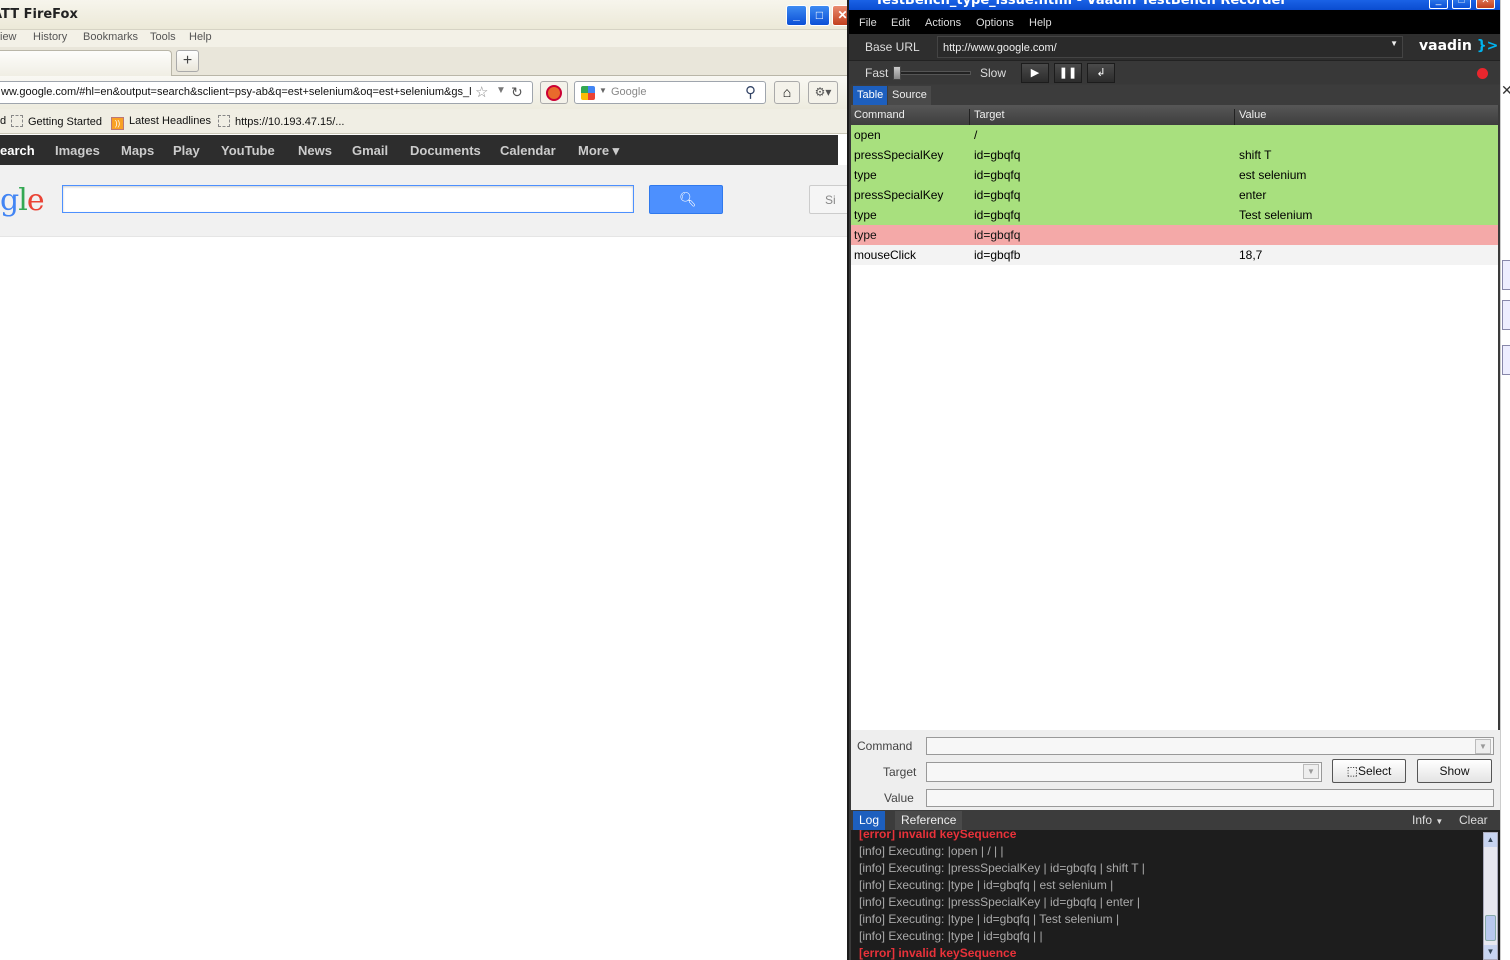 This screenshot has height=960, width=1510. What do you see at coordinates (315, 150) in the screenshot?
I see `google-nav-news: News` at bounding box center [315, 150].